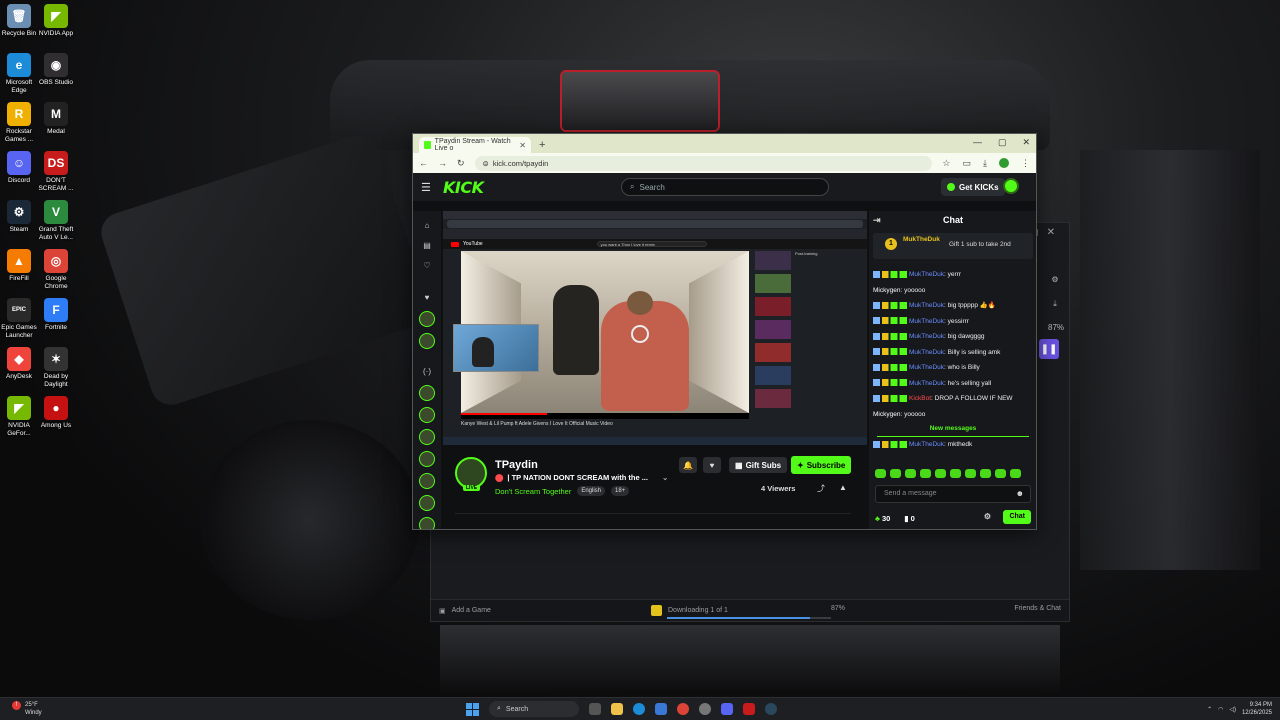 The image size is (1280, 720). I want to click on task-view-icon, so click(595, 709).